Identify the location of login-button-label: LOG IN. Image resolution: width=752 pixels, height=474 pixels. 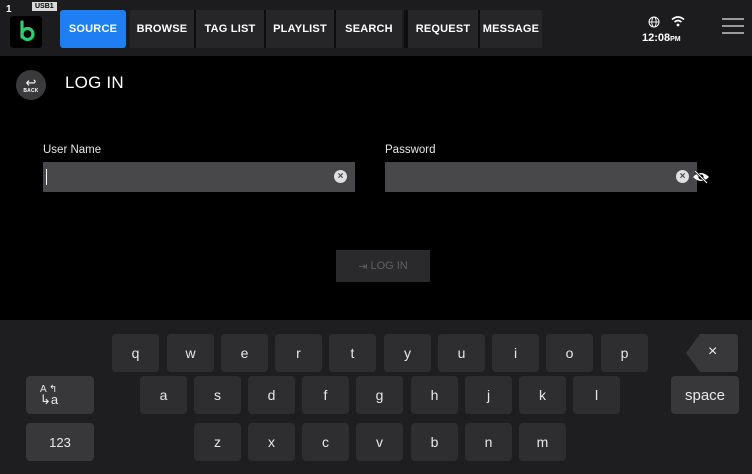
(389, 266).